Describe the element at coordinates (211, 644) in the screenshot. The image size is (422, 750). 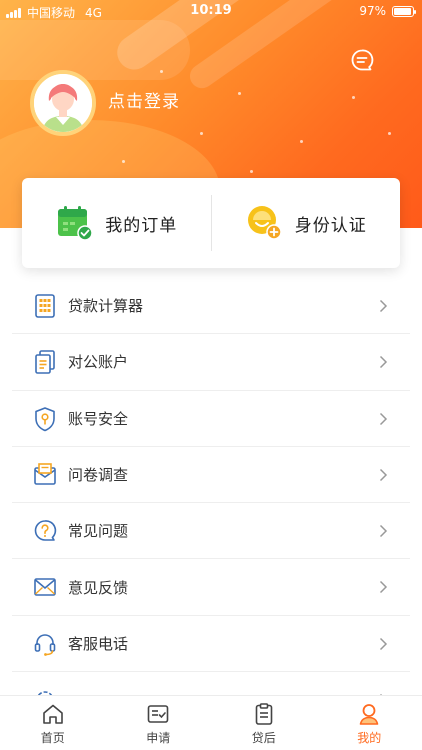
I see `menu-item-customer-service: 客服电话` at that location.